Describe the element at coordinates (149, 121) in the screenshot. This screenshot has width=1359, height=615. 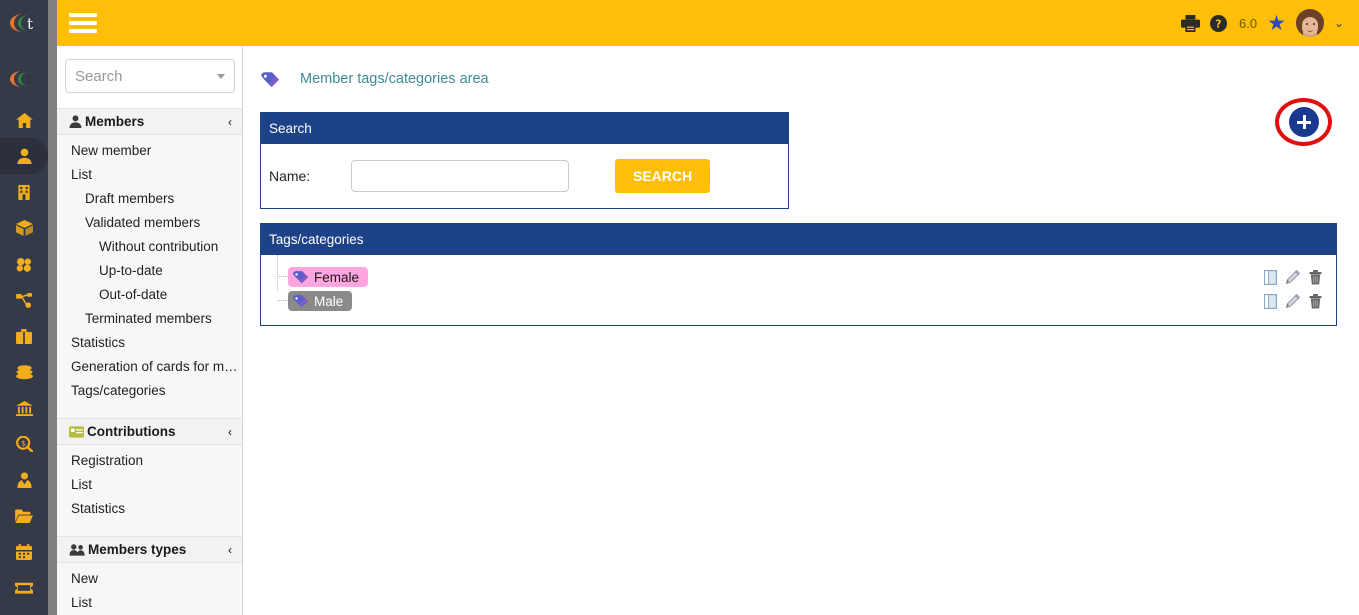
I see `sidebar-group-members: Members ‹` at that location.